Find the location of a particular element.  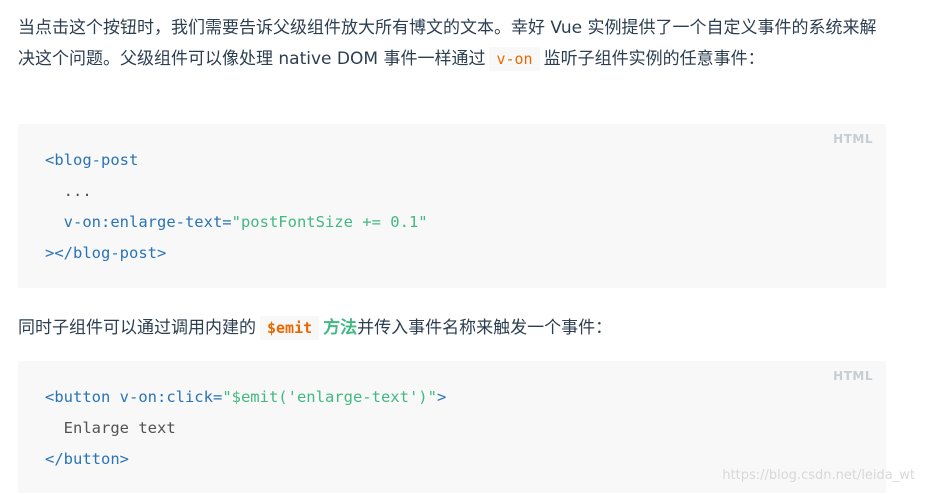

paragraph-emit: 同时子组件可以通过调用内建的 $emit 方法并传入事件名称来触发一个事件： is located at coordinates (453, 328).